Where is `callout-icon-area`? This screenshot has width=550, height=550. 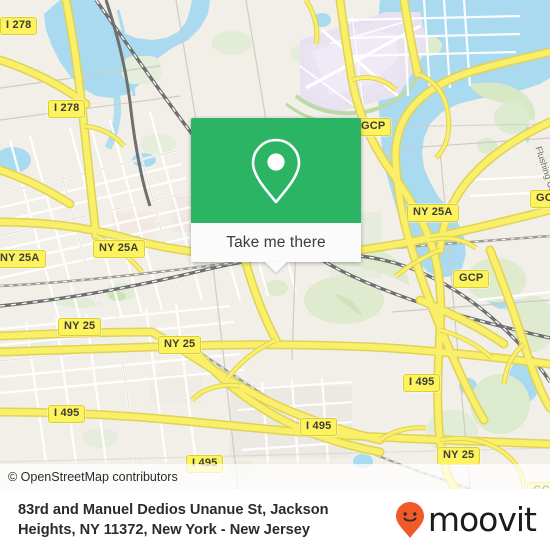 callout-icon-area is located at coordinates (276, 170).